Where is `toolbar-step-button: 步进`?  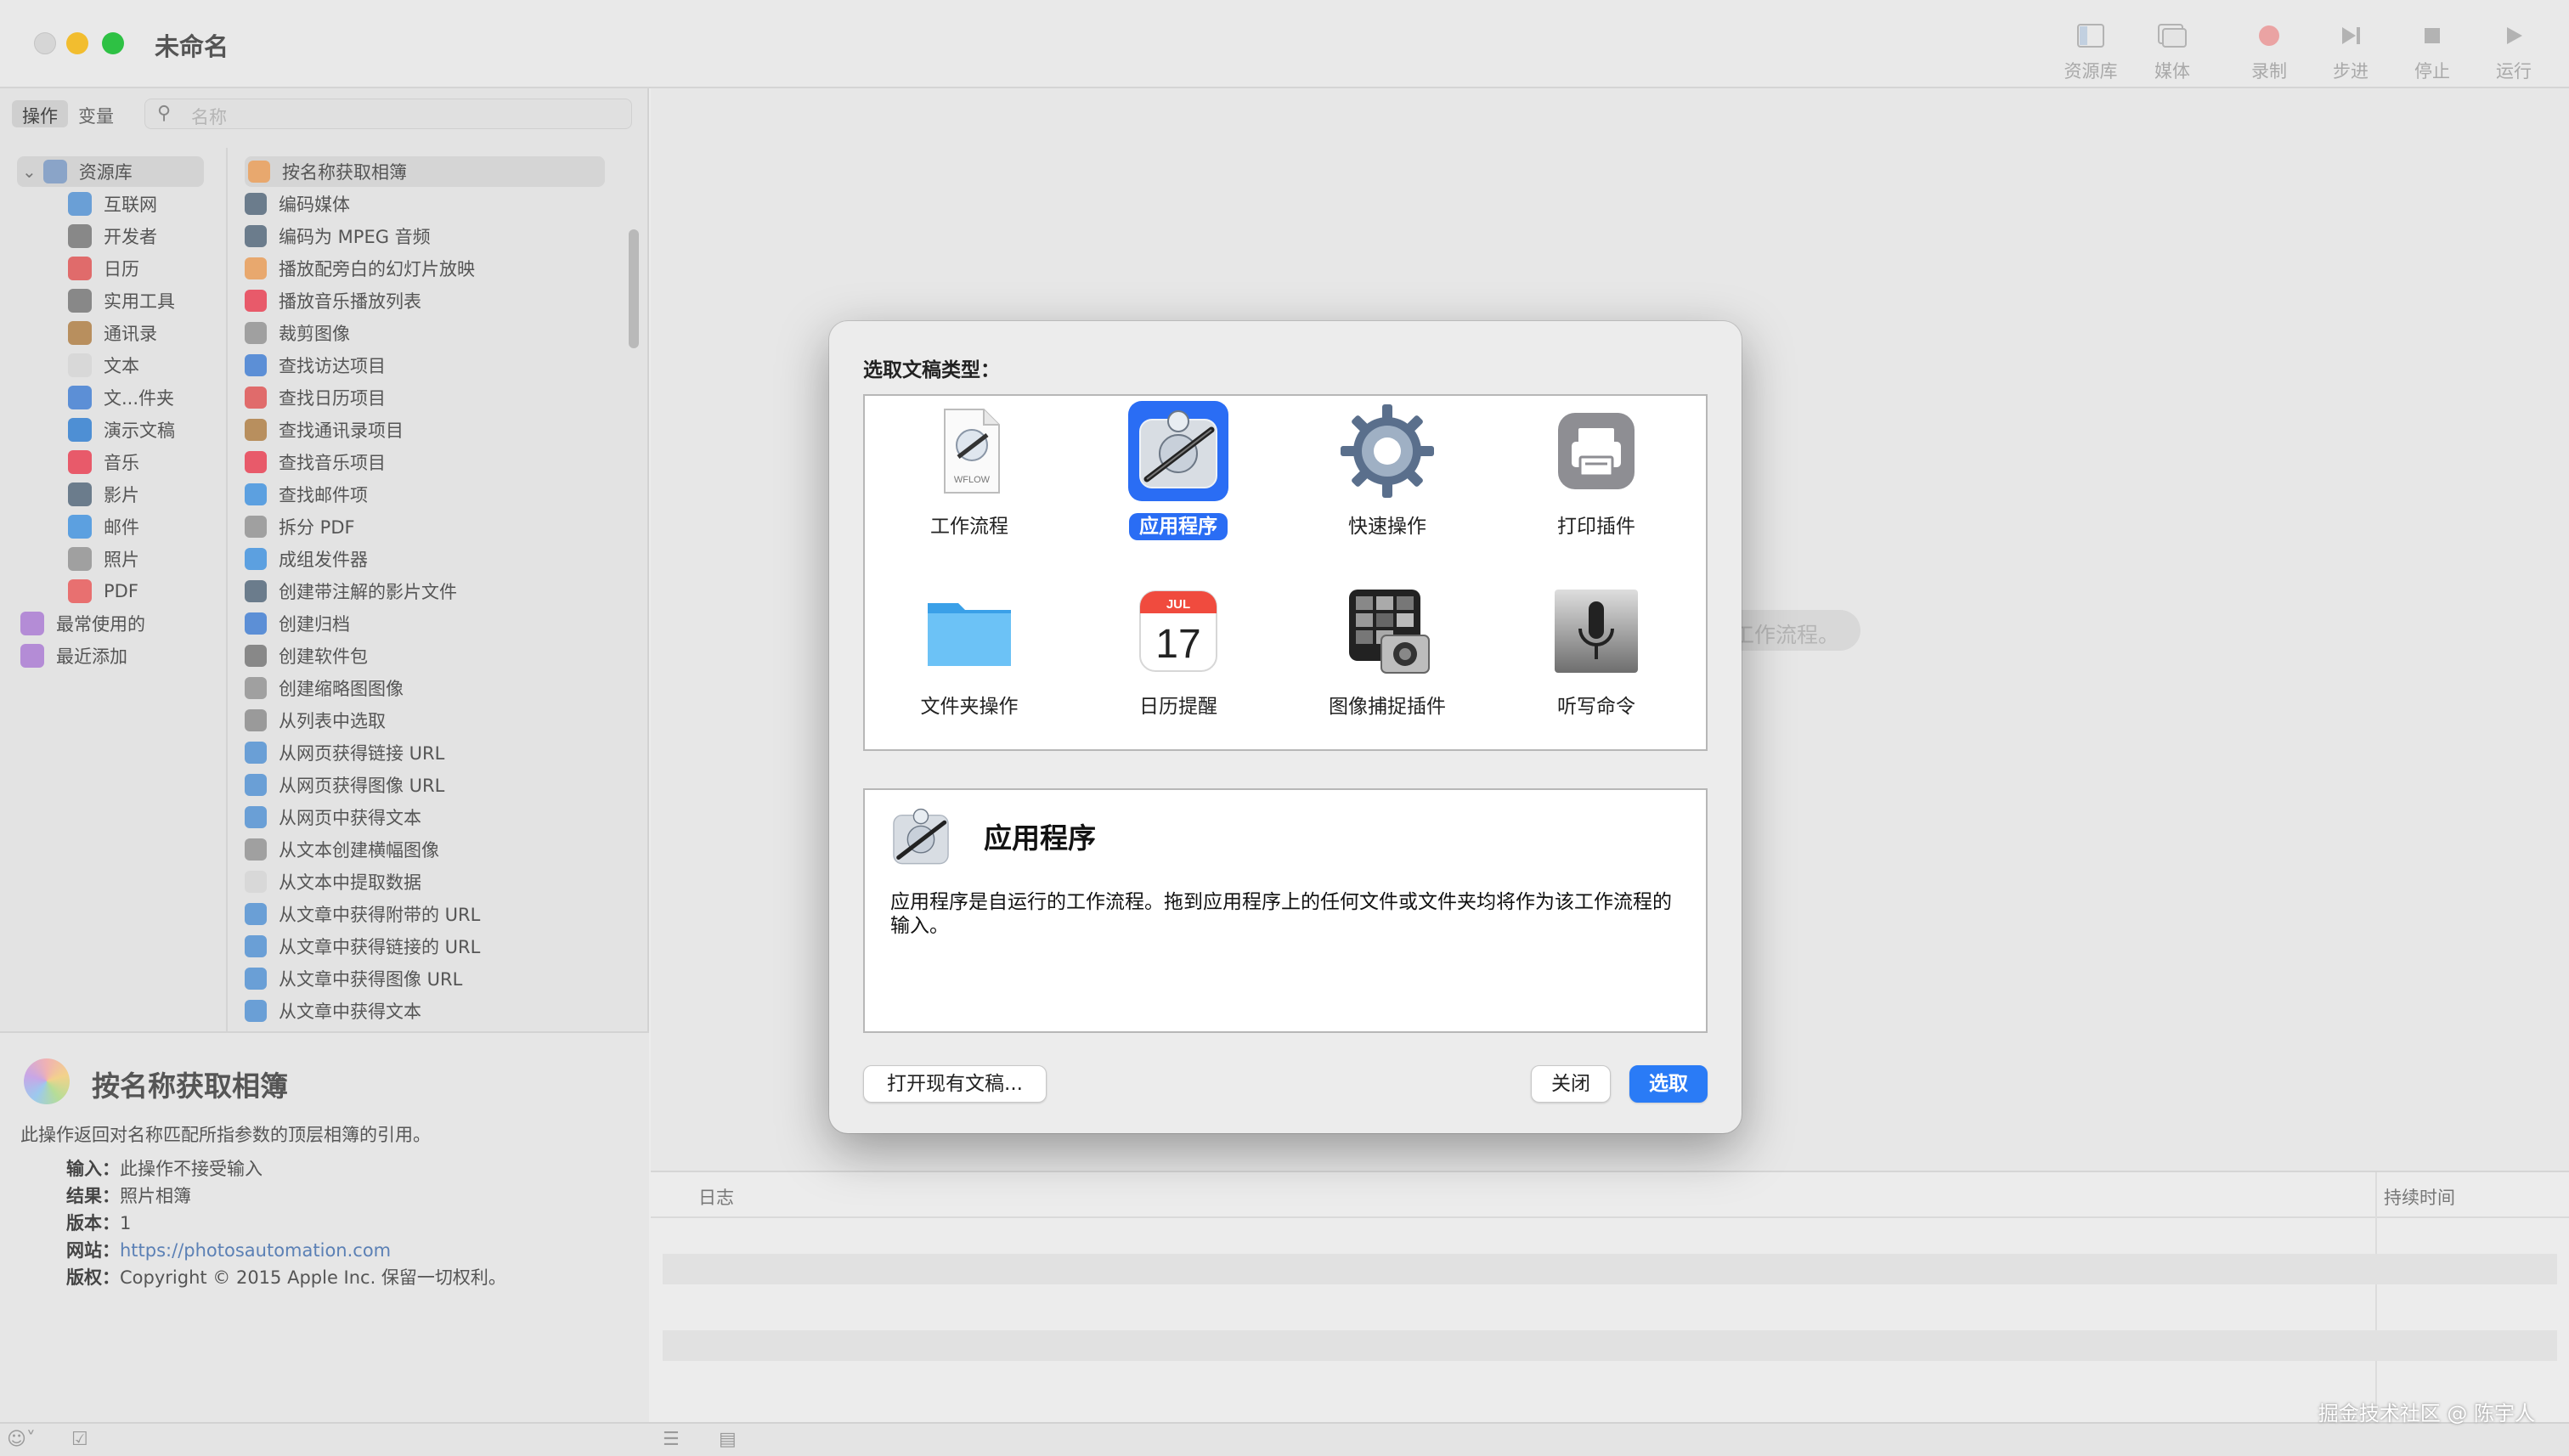 toolbar-step-button: 步进 is located at coordinates (2351, 51).